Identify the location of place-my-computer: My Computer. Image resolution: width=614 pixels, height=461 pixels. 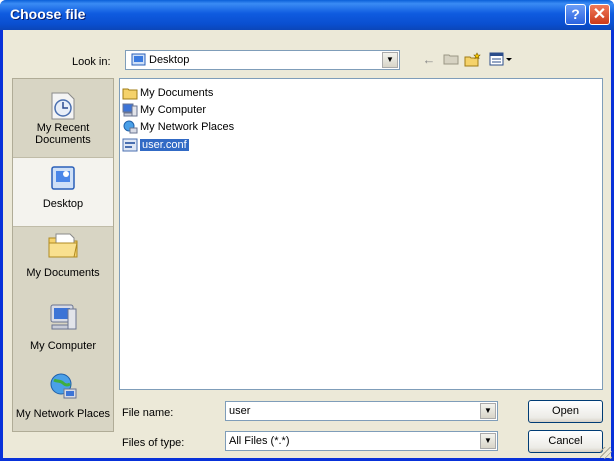
(63, 332).